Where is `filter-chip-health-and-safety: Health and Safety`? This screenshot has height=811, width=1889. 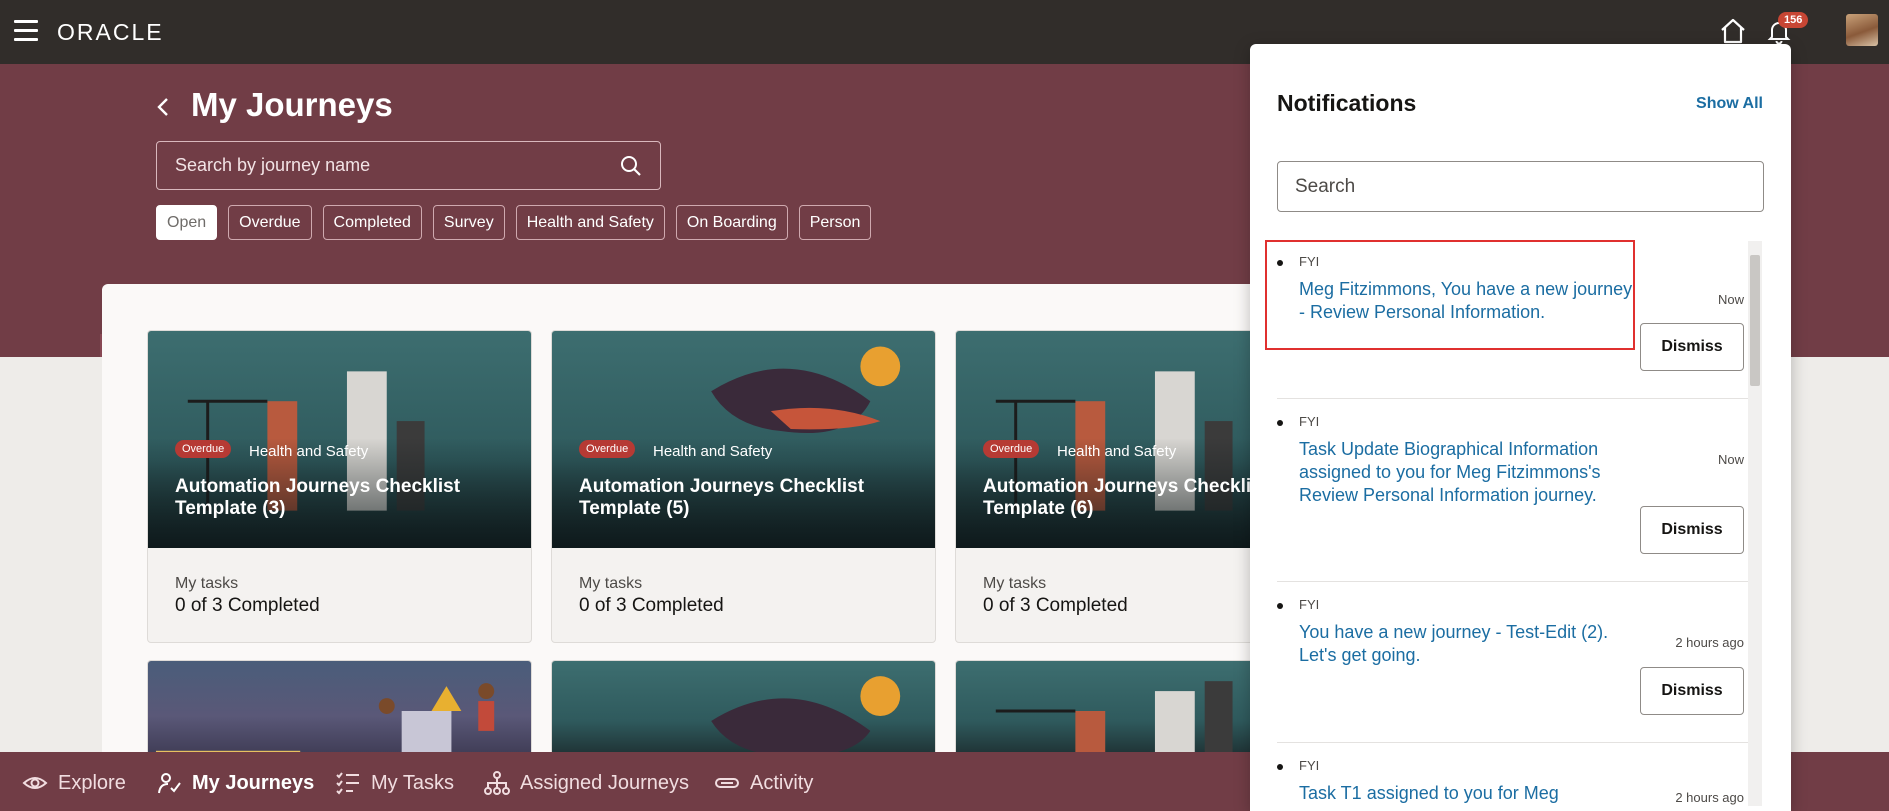
filter-chip-health-and-safety: Health and Safety is located at coordinates (590, 222).